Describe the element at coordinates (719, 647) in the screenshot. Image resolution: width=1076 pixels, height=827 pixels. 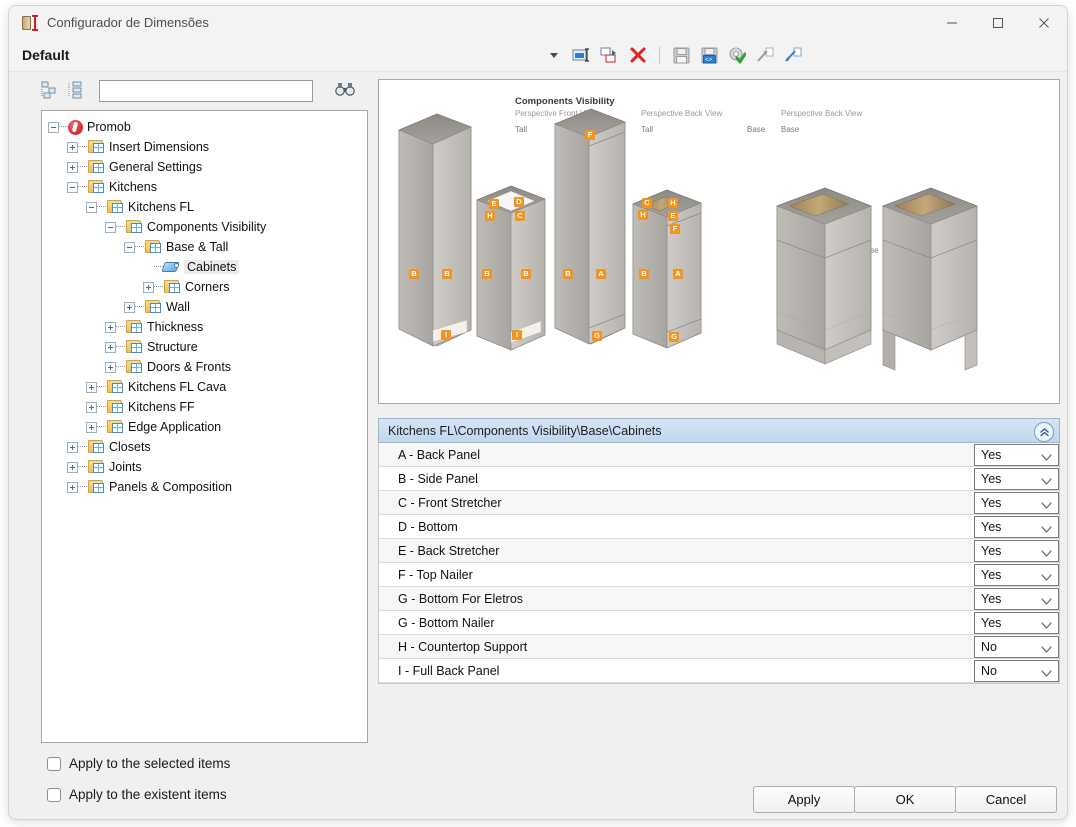
I see `property-row: H - Countertop Support No` at that location.